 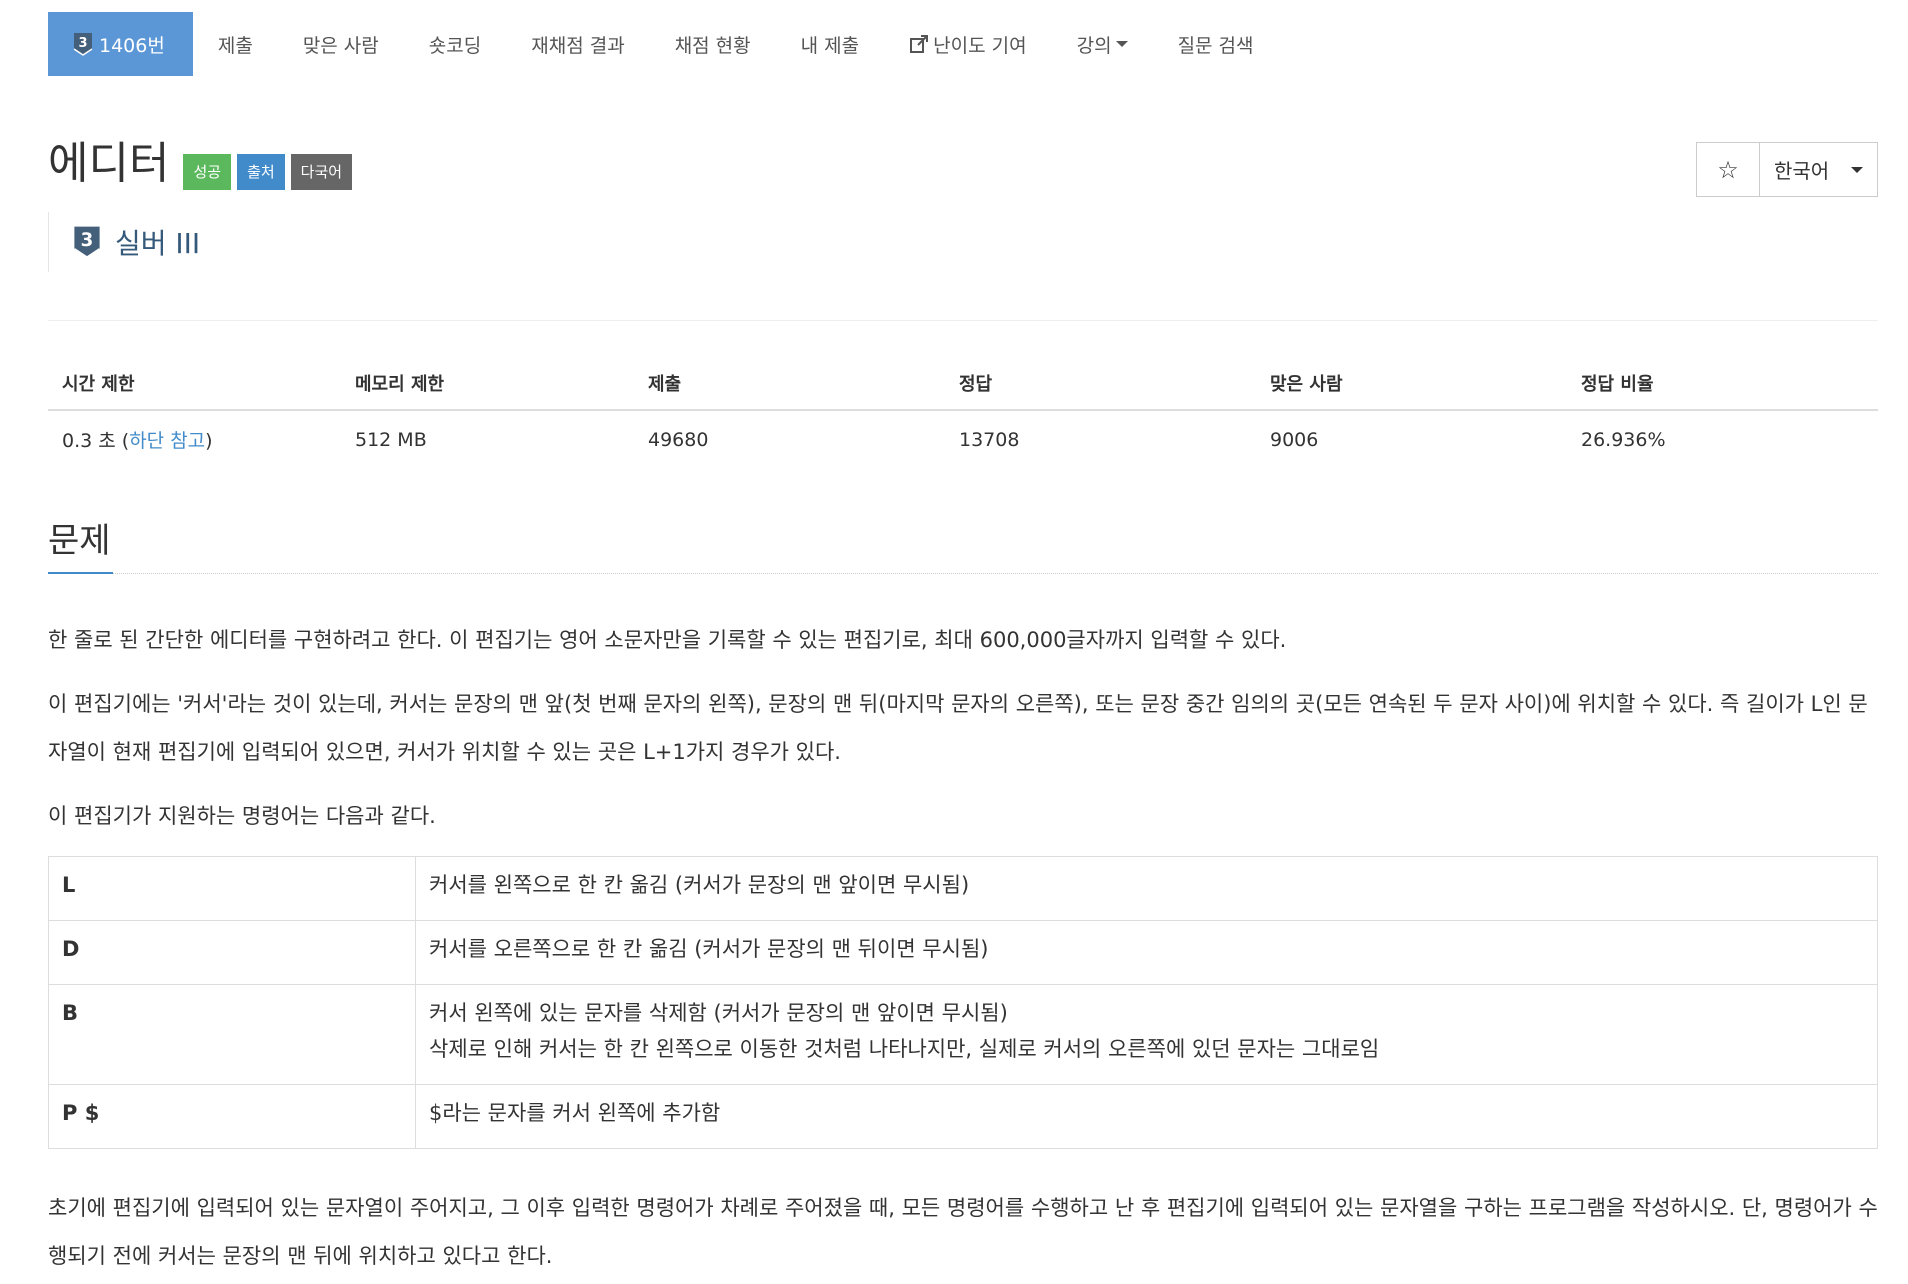 I want to click on language-label: 한국어, so click(x=1802, y=171).